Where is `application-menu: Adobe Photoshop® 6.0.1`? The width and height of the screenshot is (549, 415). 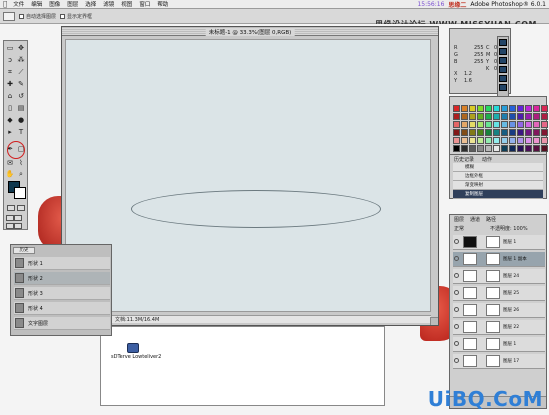
application-menu: Adobe Photoshop® 6.0.1 is located at coordinates (508, 4).